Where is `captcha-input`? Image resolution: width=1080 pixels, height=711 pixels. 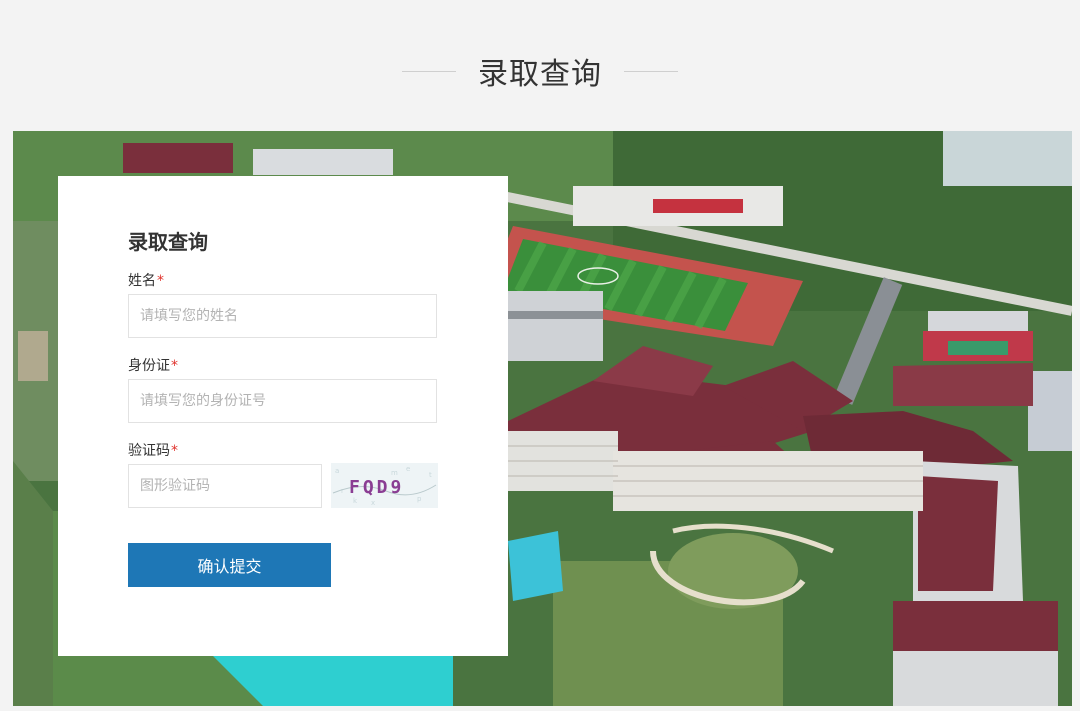
captcha-input is located at coordinates (225, 486).